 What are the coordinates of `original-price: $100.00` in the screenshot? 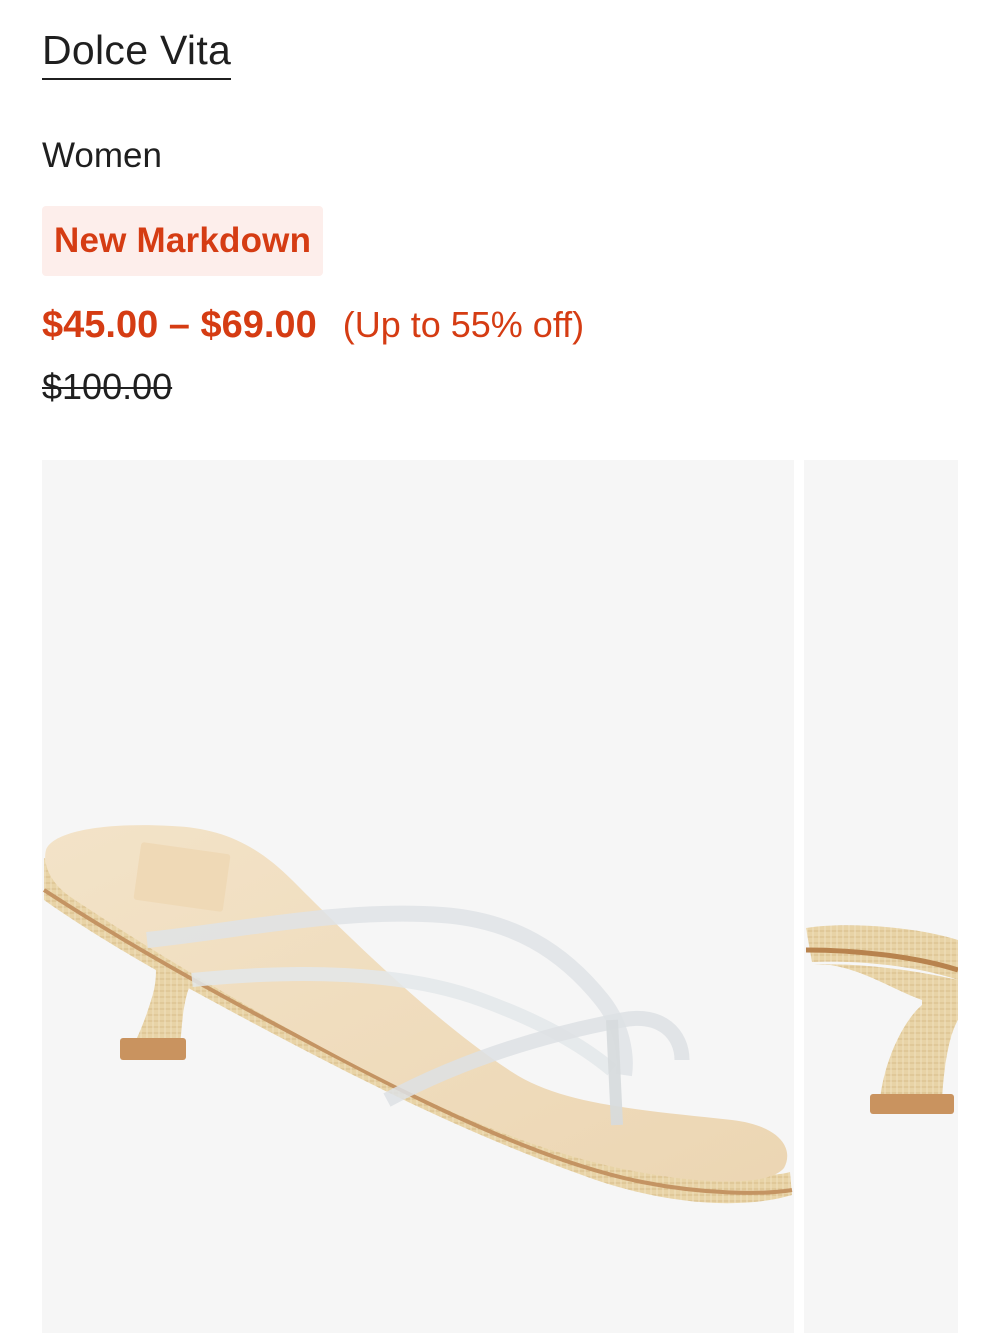 It's located at (107, 386).